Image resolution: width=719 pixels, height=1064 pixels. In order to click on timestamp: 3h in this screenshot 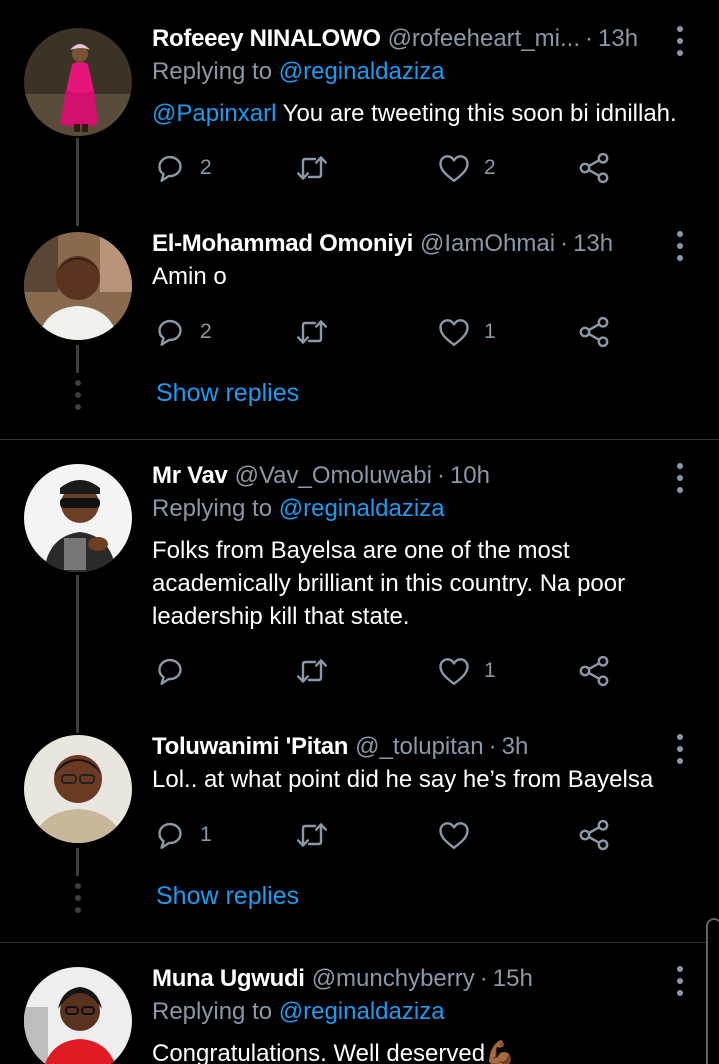, I will do `click(515, 747)`.